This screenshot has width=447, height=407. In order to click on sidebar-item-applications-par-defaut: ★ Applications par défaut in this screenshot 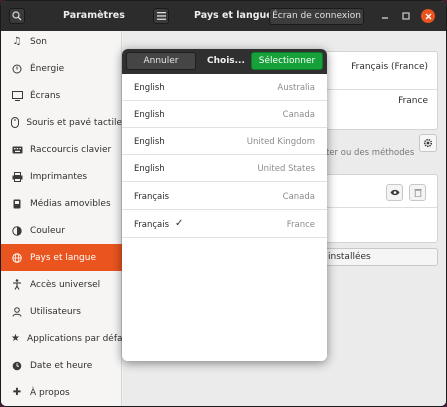, I will do `click(66, 338)`.